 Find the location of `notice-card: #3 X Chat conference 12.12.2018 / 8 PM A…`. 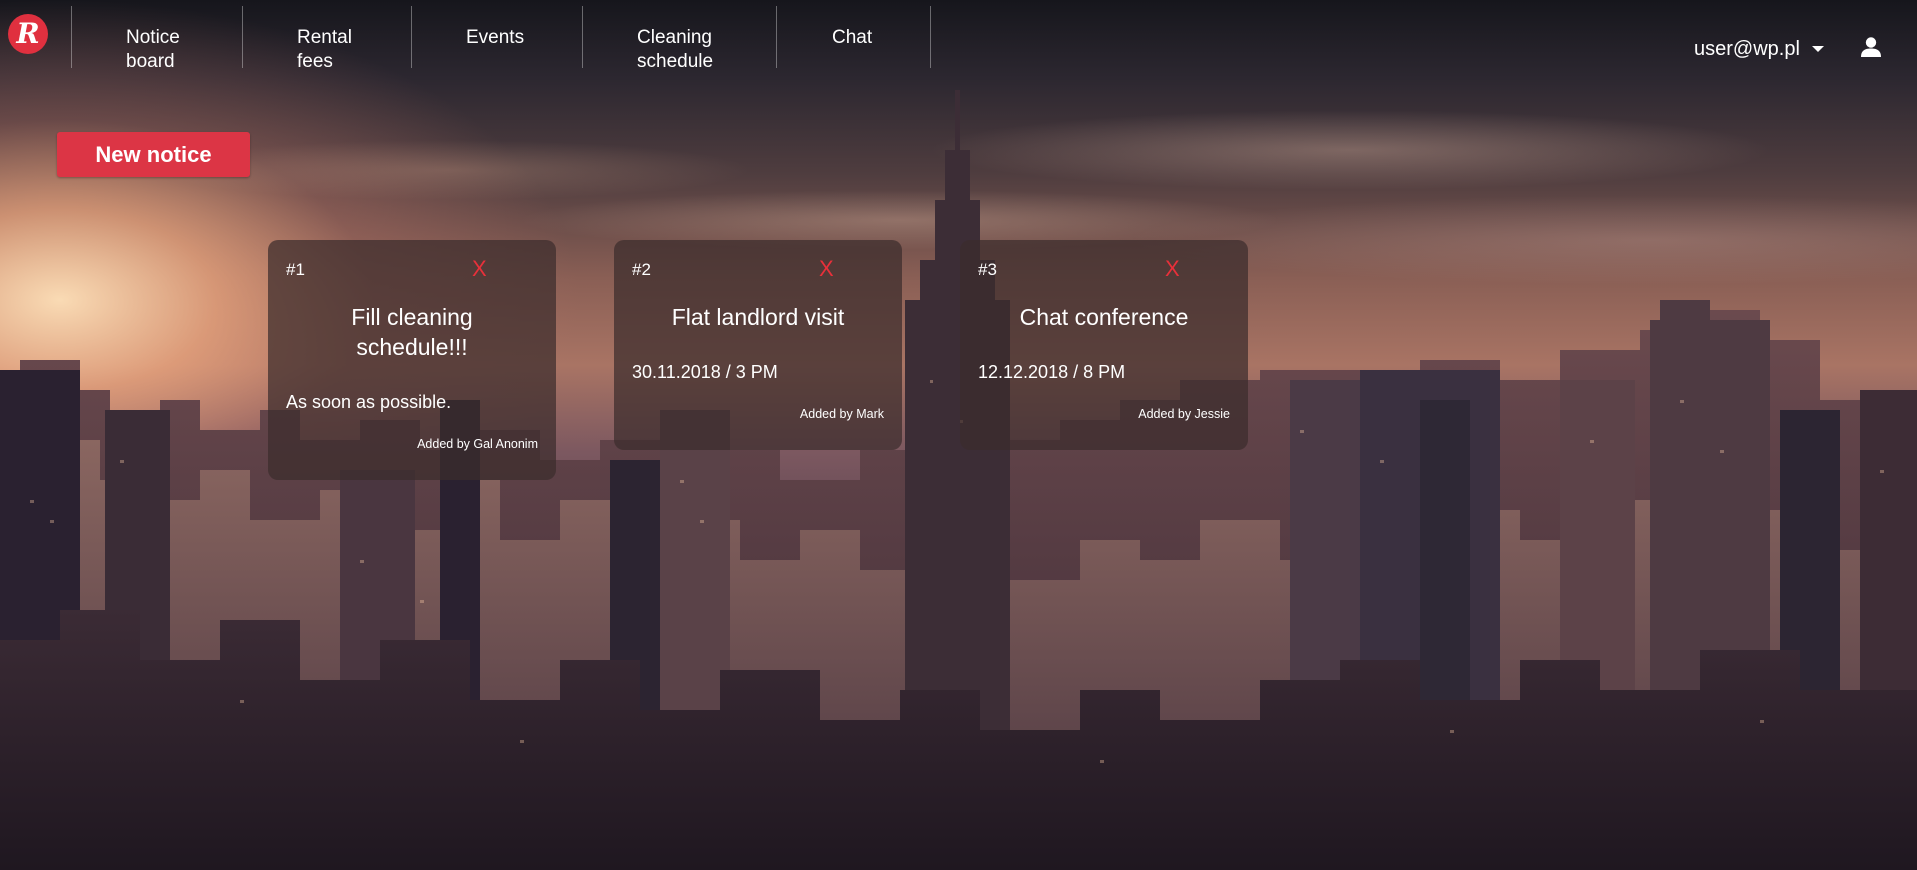

notice-card: #3 X Chat conference 12.12.2018 / 8 PM A… is located at coordinates (1104, 345).